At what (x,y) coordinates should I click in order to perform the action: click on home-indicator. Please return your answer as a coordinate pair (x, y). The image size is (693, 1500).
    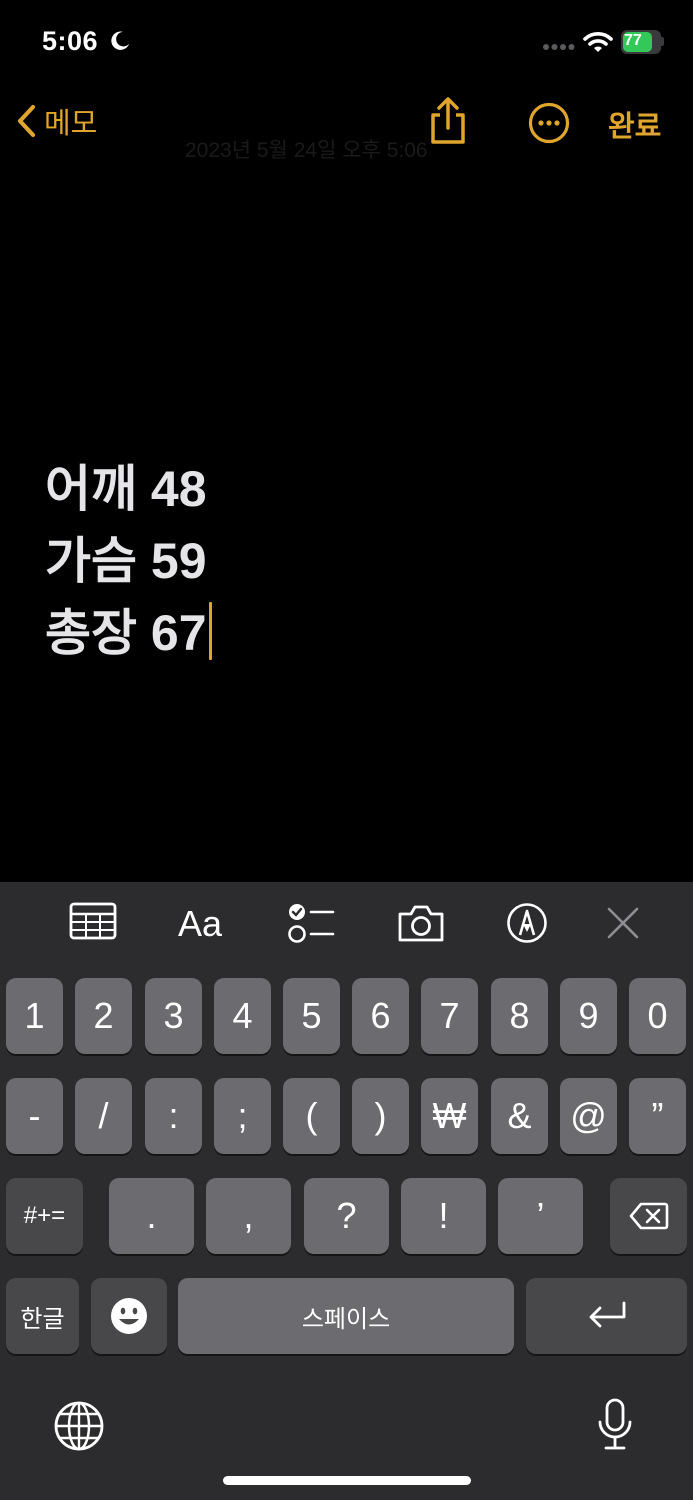
    Looking at the image, I should click on (347, 1480).